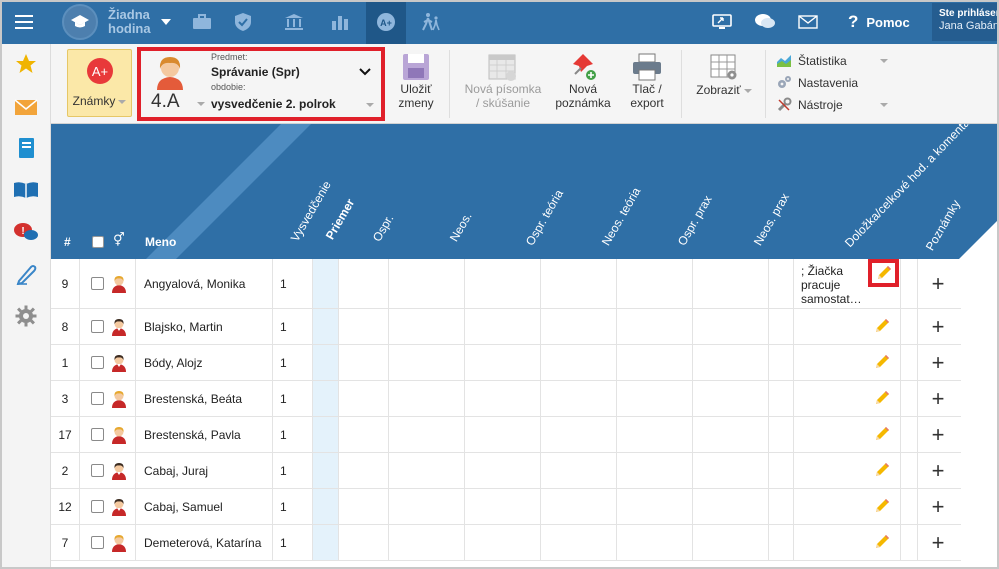 Image resolution: width=999 pixels, height=569 pixels. I want to click on table-row: 17 Brestenská, Pavla 1 +, so click(506, 435).